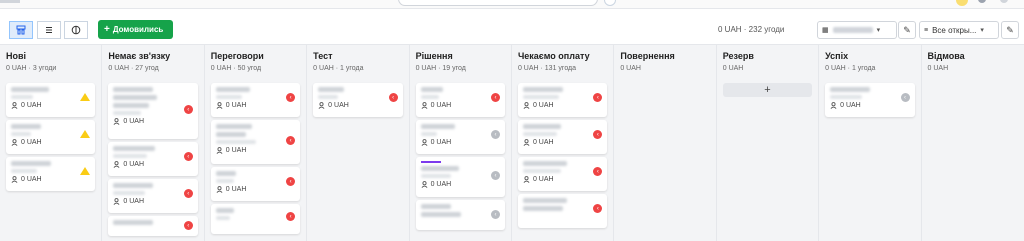 Image resolution: width=1024 pixels, height=241 pixels. Describe the element at coordinates (837, 56) in the screenshot. I see `column-title: Успіх` at that location.